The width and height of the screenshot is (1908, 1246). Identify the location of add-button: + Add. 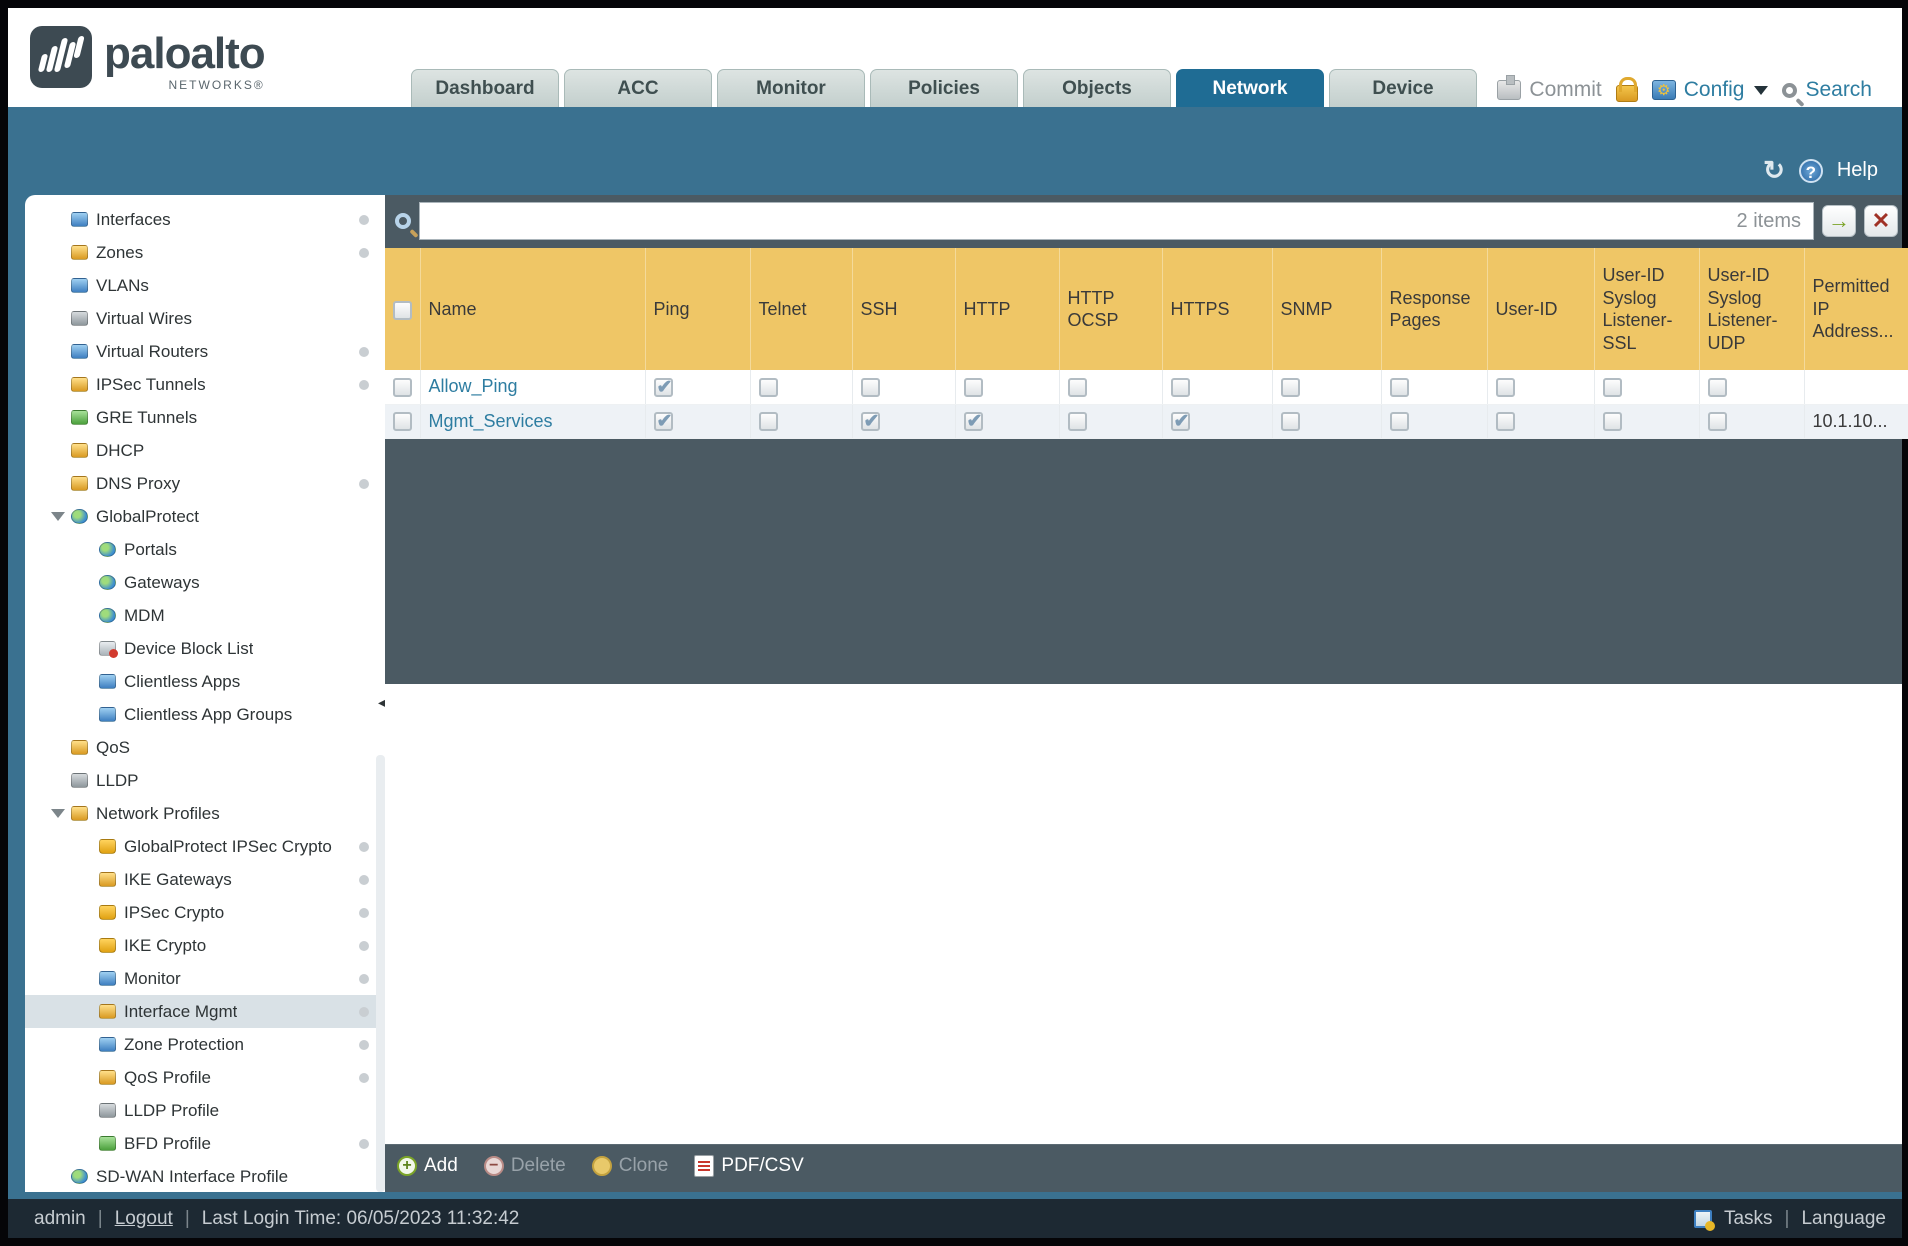
(427, 1166).